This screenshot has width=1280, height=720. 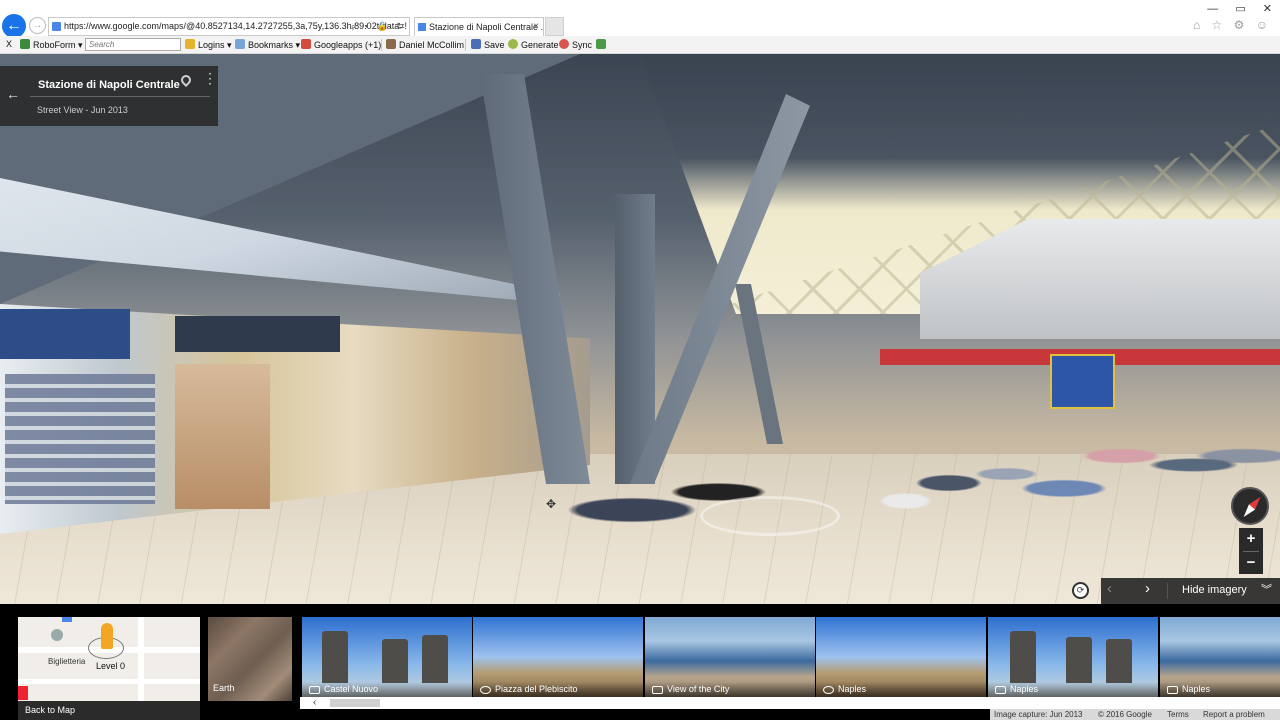 I want to click on minimap-red-marker-icon, so click(x=23, y=693).